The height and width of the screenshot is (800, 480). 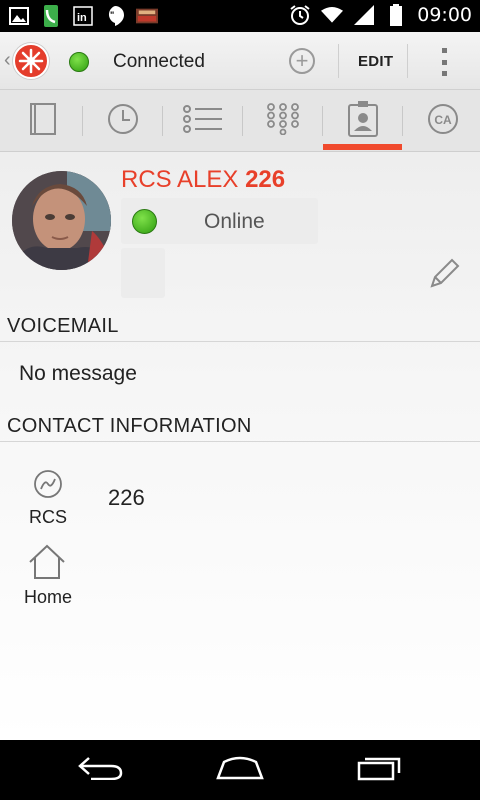 I want to click on home-button, so click(x=240, y=770).